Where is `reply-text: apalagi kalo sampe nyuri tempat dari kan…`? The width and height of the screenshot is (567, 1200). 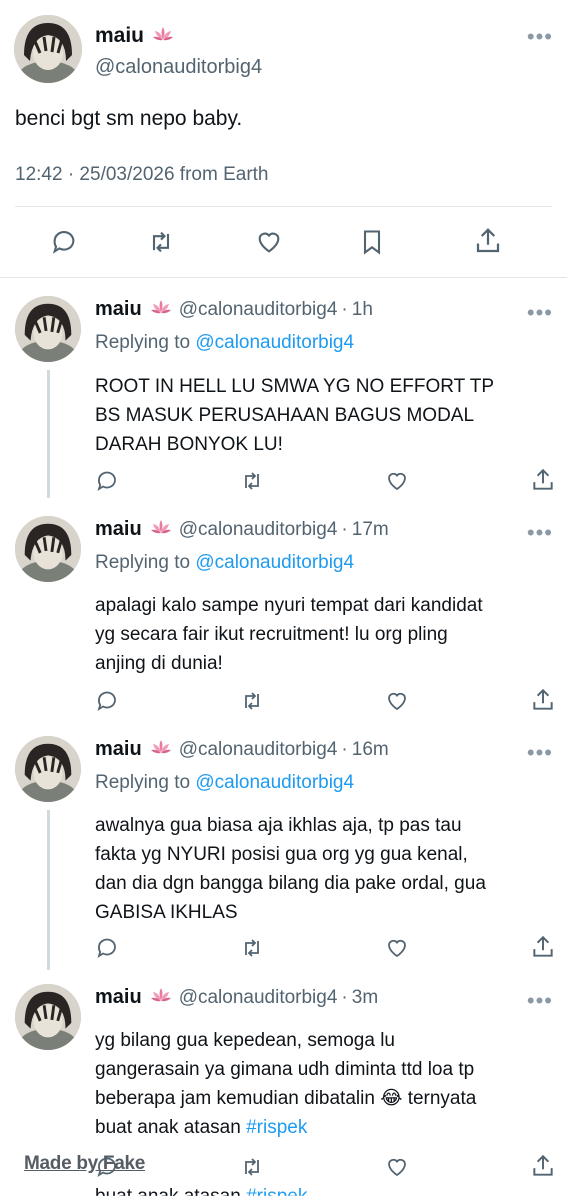 reply-text: apalagi kalo sampe nyuri tempat dari kan… is located at coordinates (322, 634).